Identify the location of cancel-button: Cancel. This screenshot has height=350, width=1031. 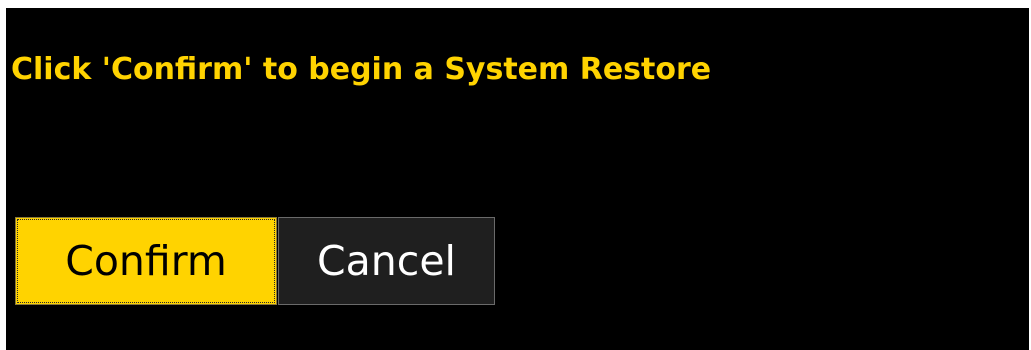
(386, 261).